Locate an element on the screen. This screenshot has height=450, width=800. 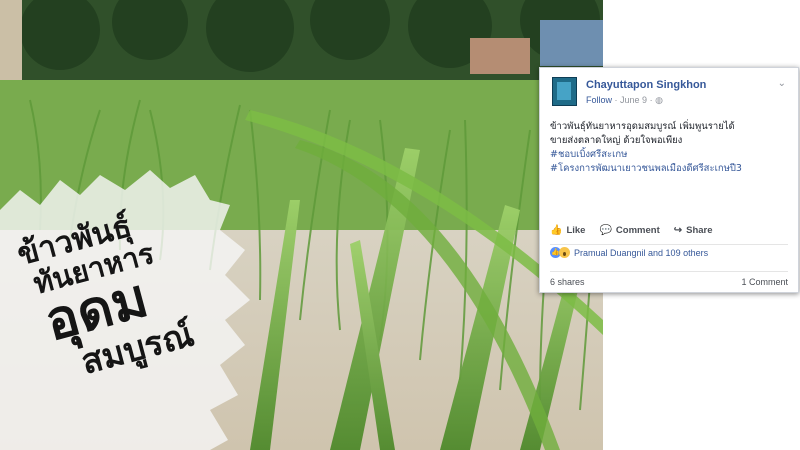
hashtag-link-1: #ชอบเบิ้งศรีสะเกษ is located at coordinates (670, 155).